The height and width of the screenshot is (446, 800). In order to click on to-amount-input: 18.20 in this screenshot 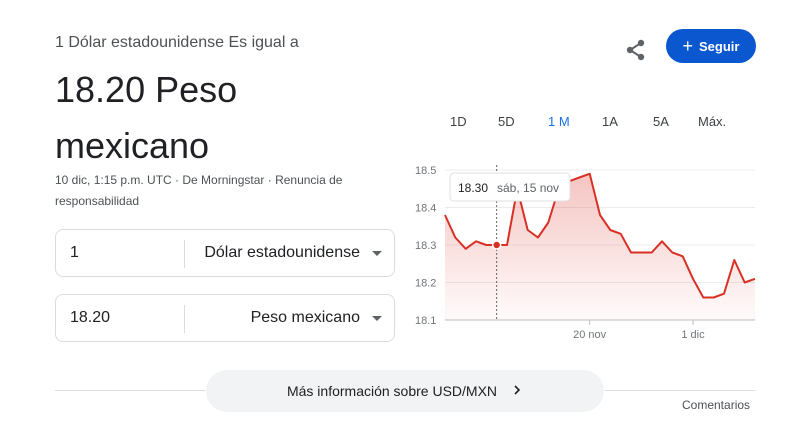, I will do `click(90, 318)`.